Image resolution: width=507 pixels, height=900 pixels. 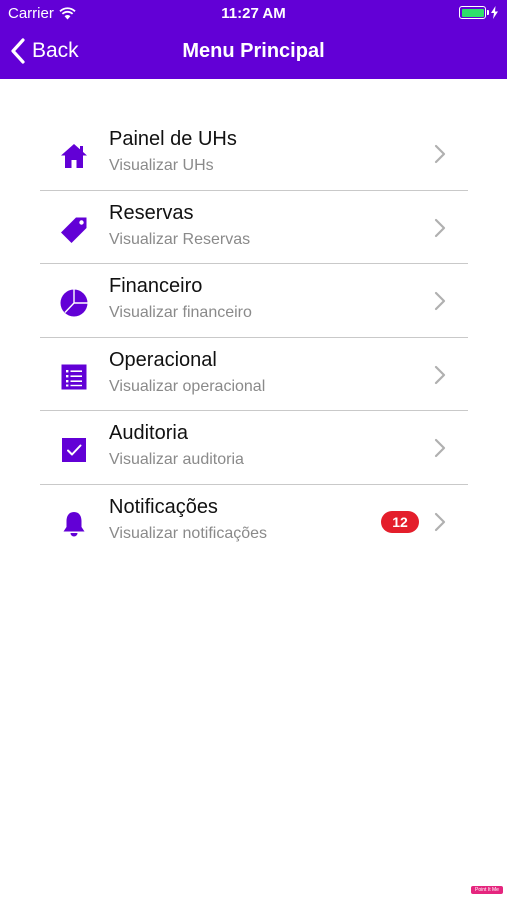 I want to click on pie-chart-icon, so click(x=74, y=303).